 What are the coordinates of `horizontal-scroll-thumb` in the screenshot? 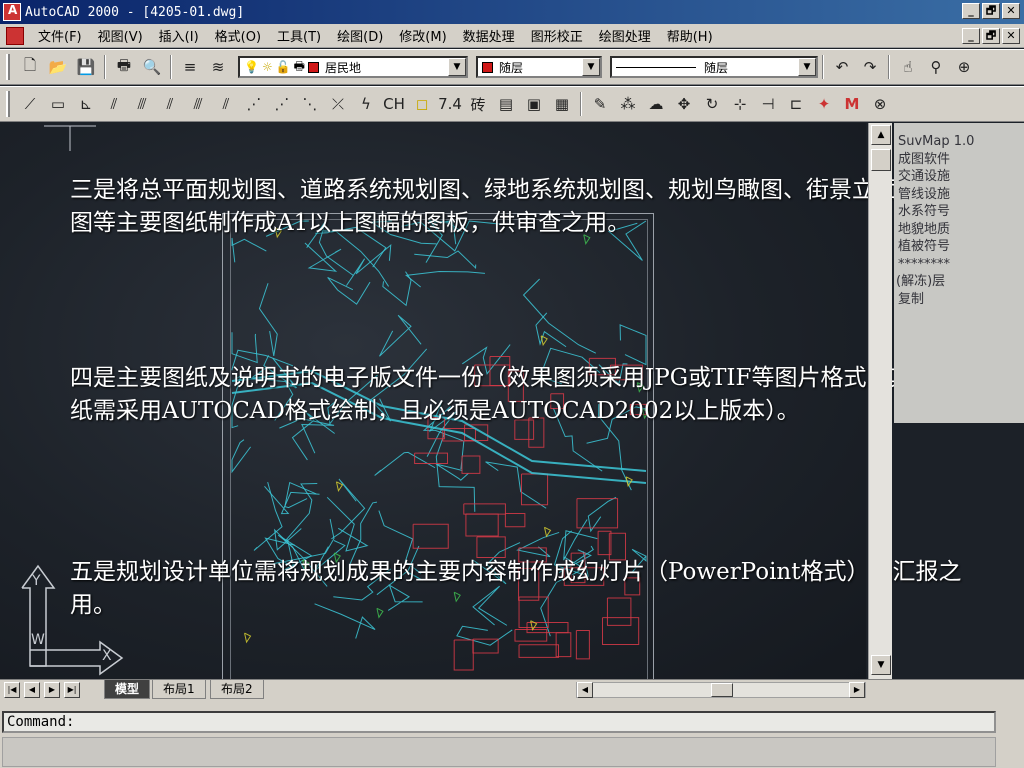 It's located at (722, 690).